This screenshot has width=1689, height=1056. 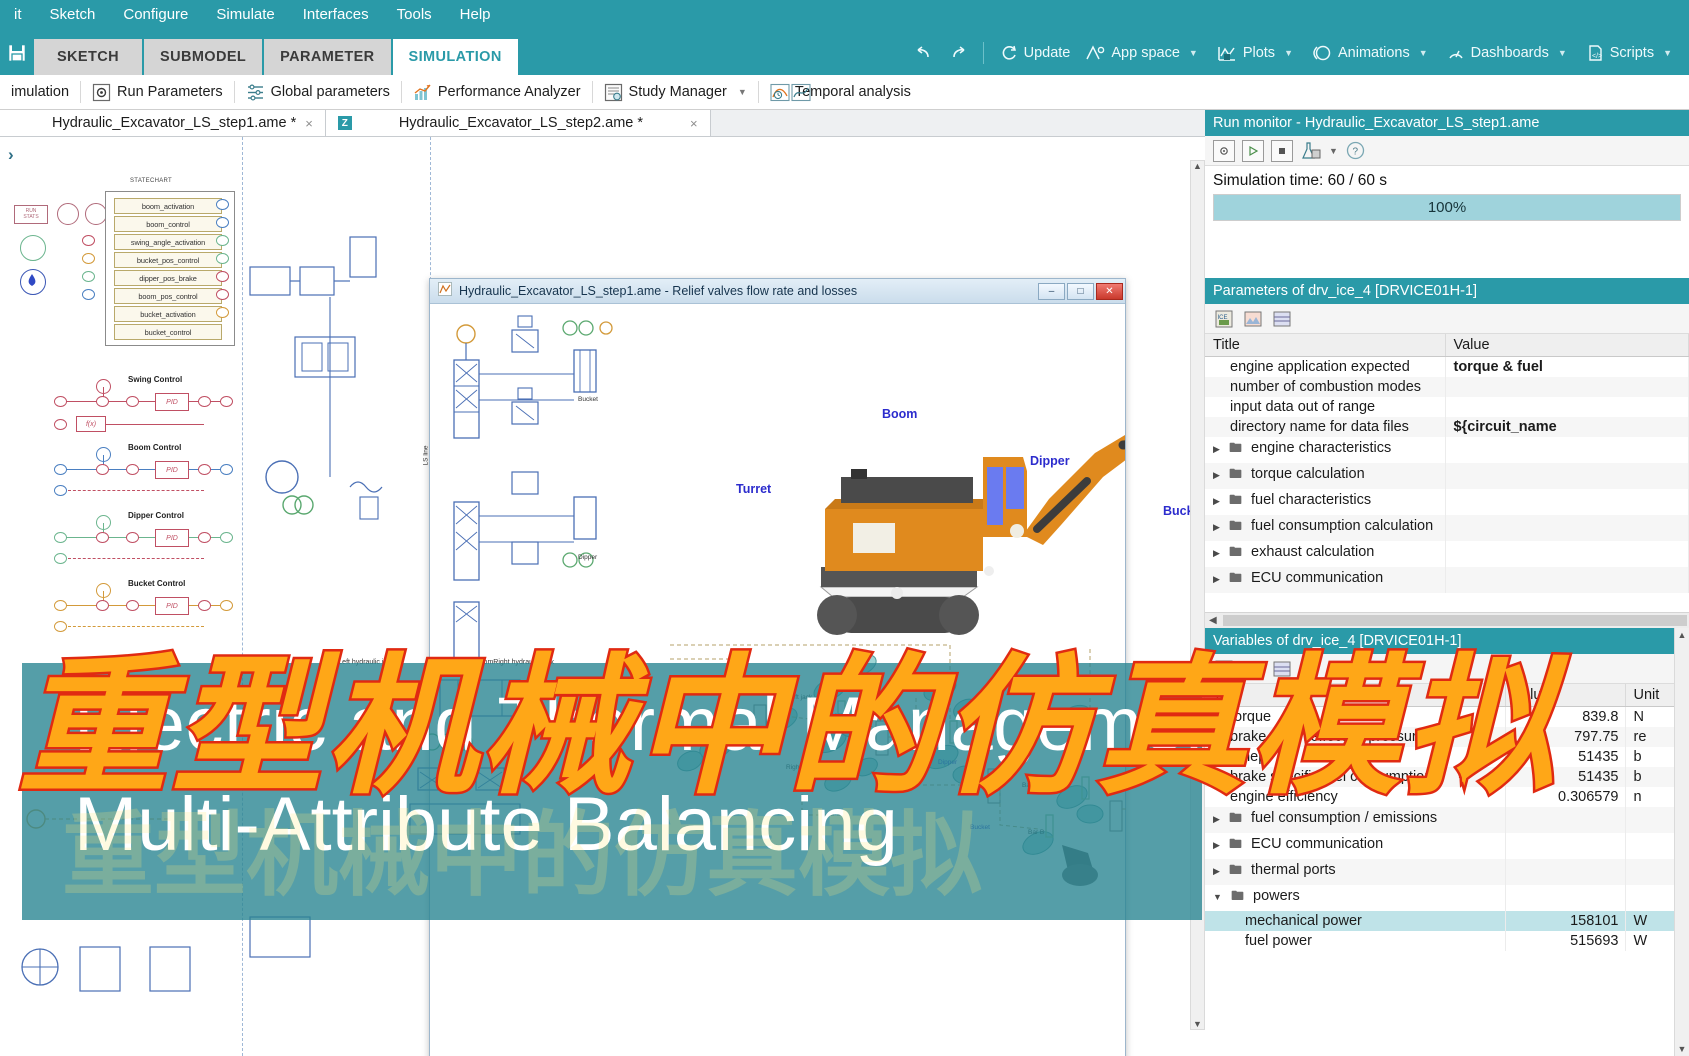 What do you see at coordinates (1355, 846) in the screenshot?
I see `var-folder: ▶ 🖿 ECU communication` at bounding box center [1355, 846].